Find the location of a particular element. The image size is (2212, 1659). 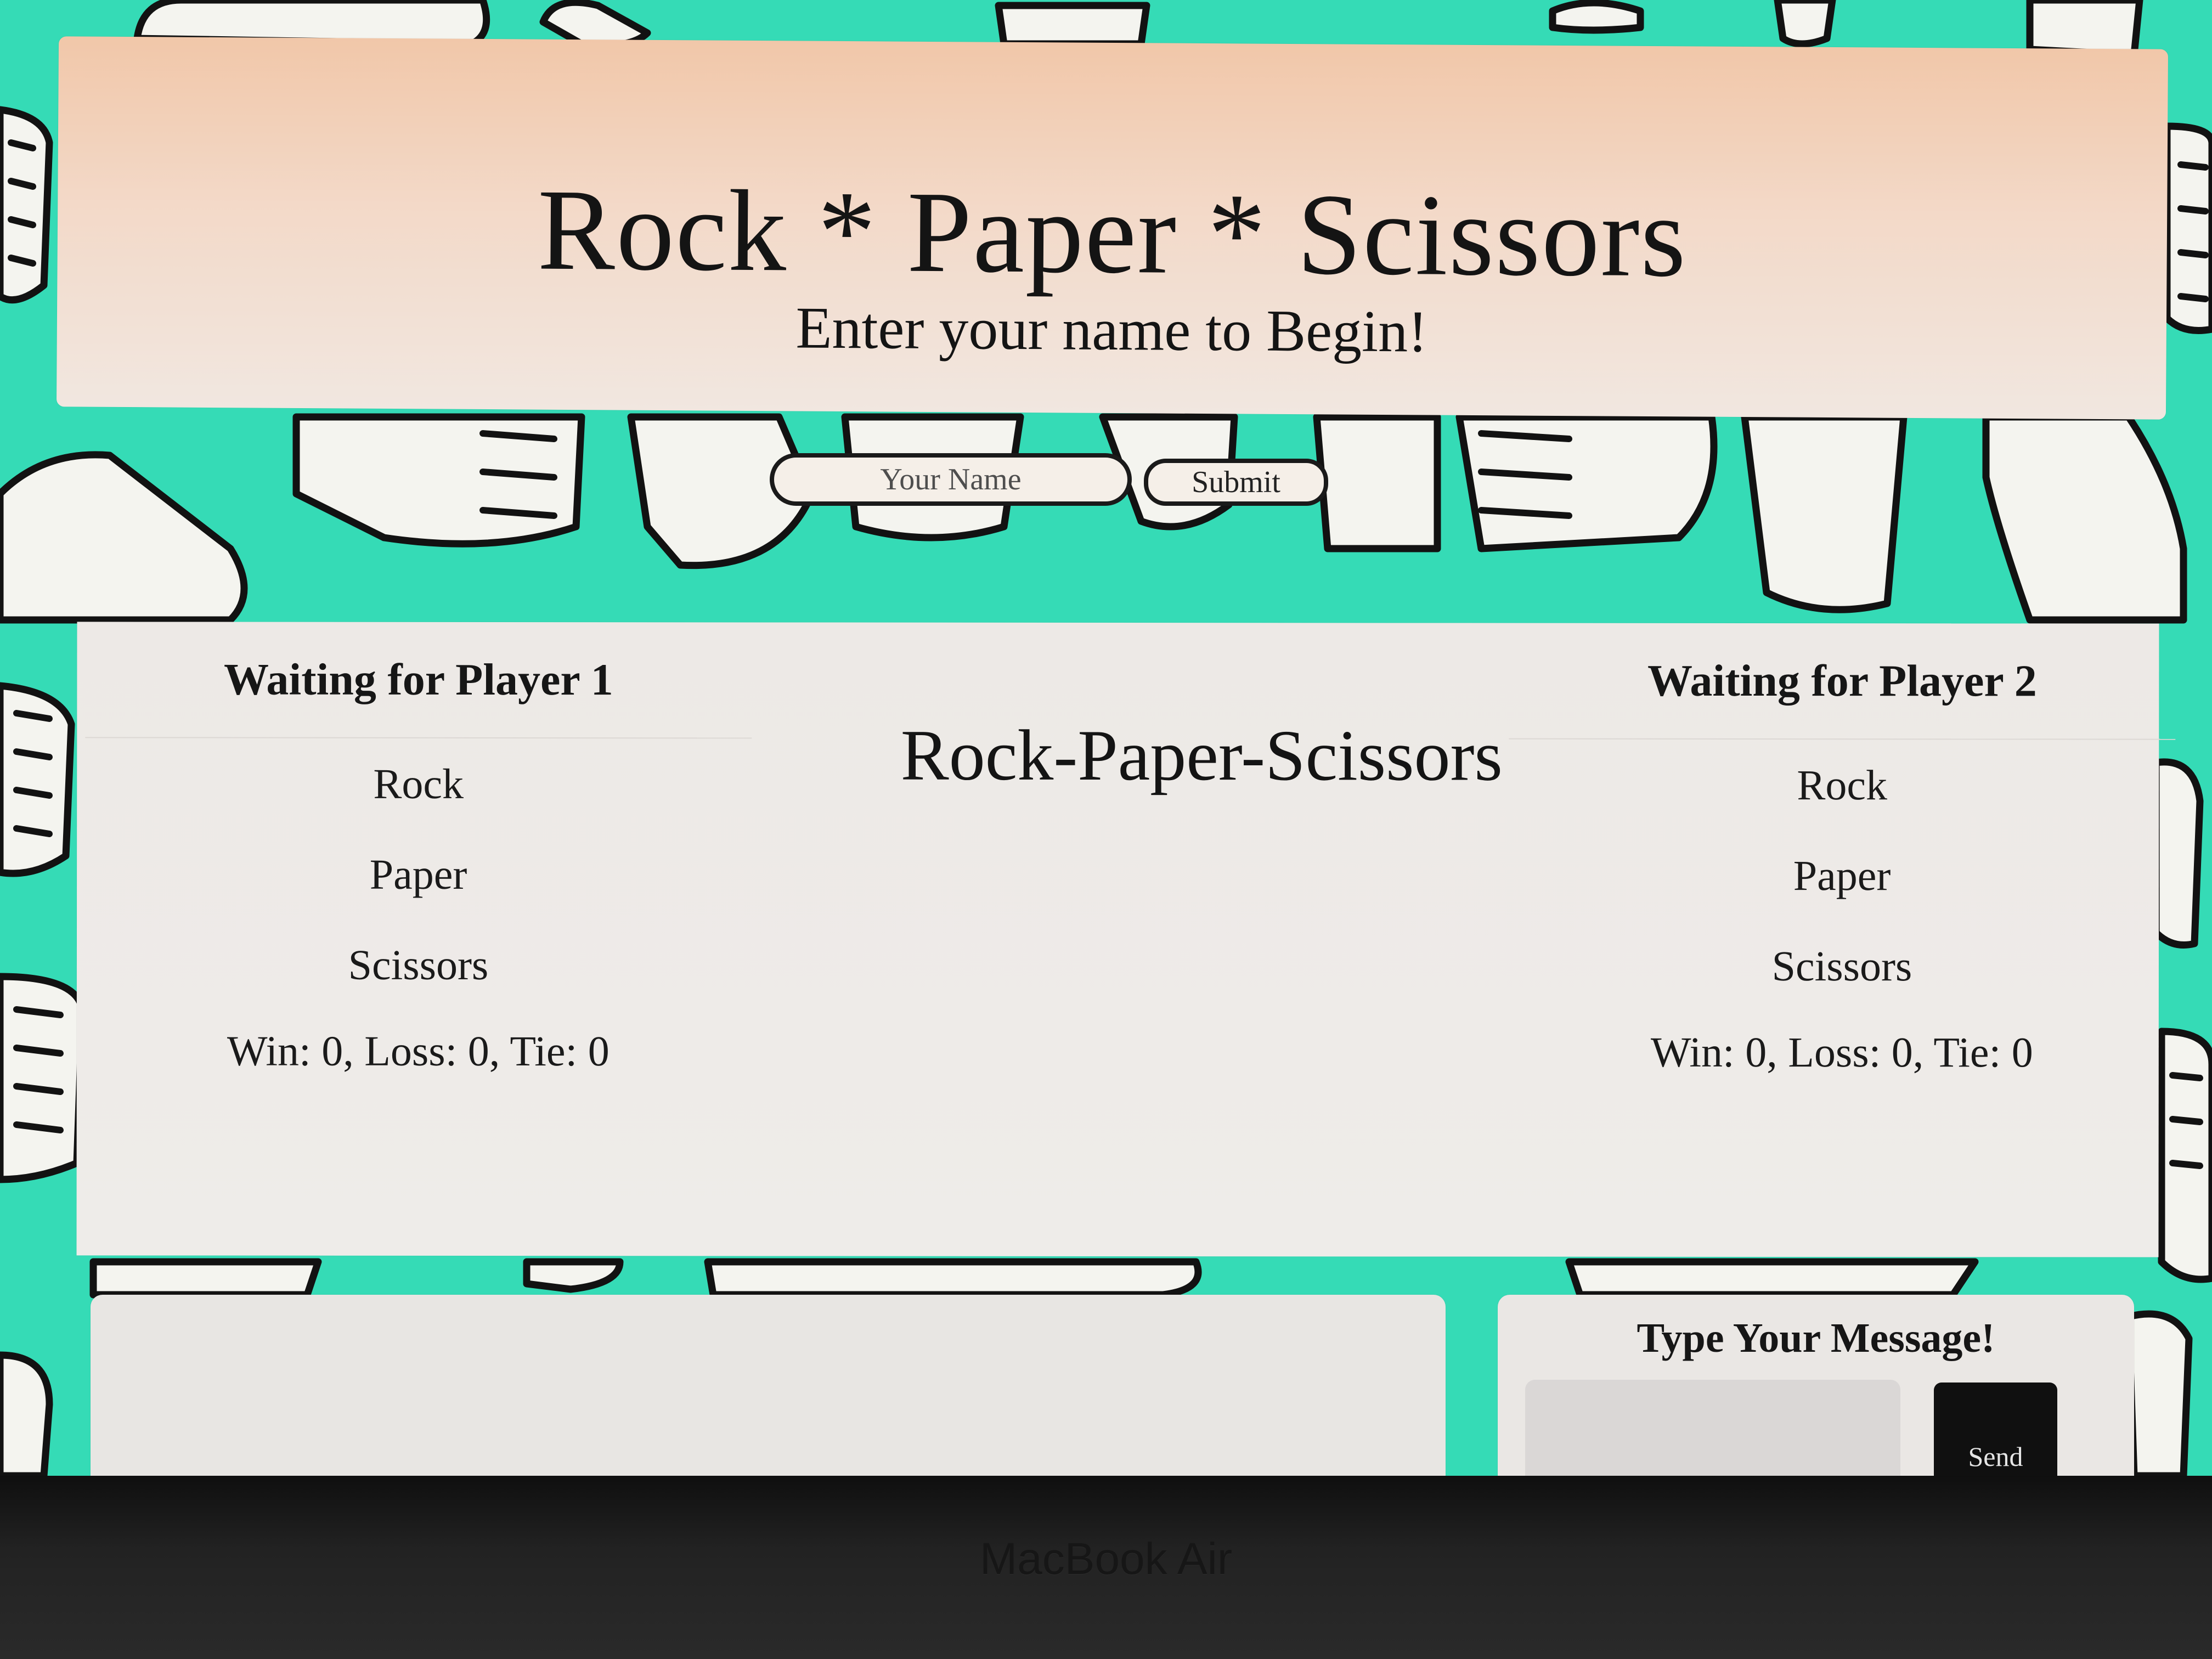

submit-button: Submit is located at coordinates (1236, 483).